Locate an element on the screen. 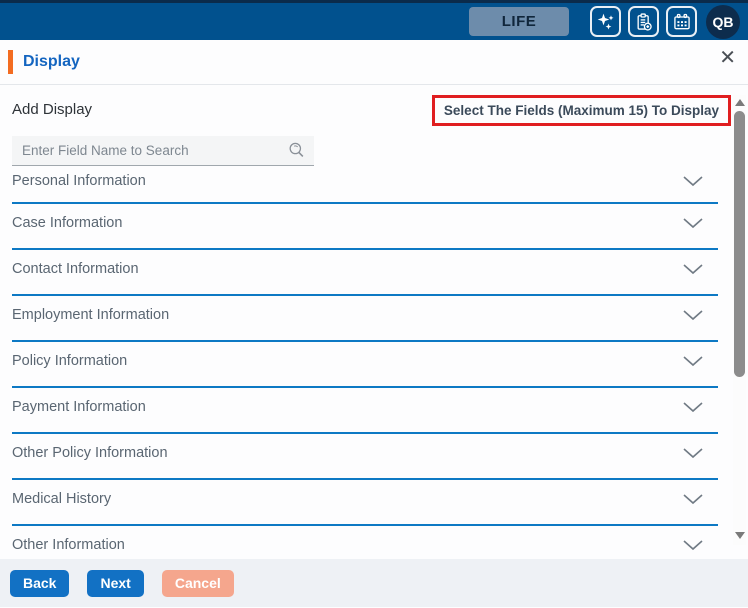 The image size is (748, 608). title-accent-bar is located at coordinates (10, 62).